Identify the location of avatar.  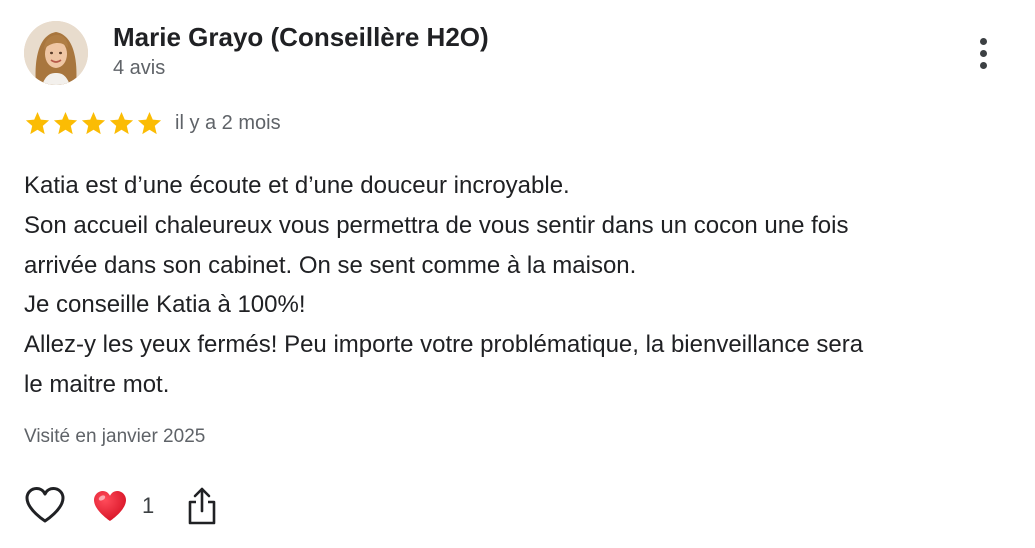
(56, 53).